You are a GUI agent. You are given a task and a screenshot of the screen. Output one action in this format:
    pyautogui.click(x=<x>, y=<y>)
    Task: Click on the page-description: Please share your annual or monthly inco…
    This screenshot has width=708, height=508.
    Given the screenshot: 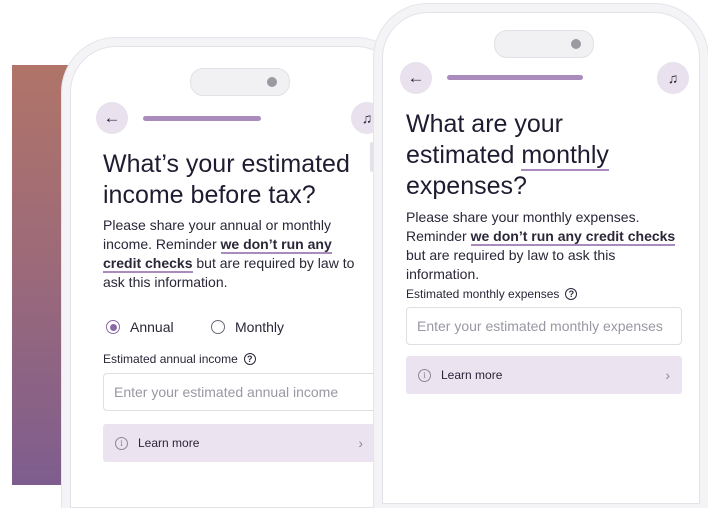 What is the action you would take?
    pyautogui.click(x=234, y=254)
    